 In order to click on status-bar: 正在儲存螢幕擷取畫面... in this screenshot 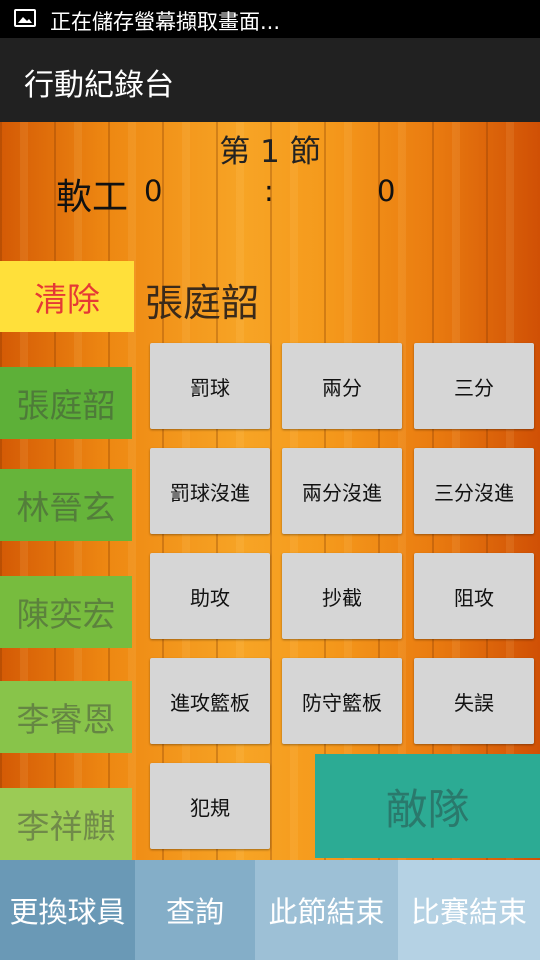, I will do `click(270, 19)`.